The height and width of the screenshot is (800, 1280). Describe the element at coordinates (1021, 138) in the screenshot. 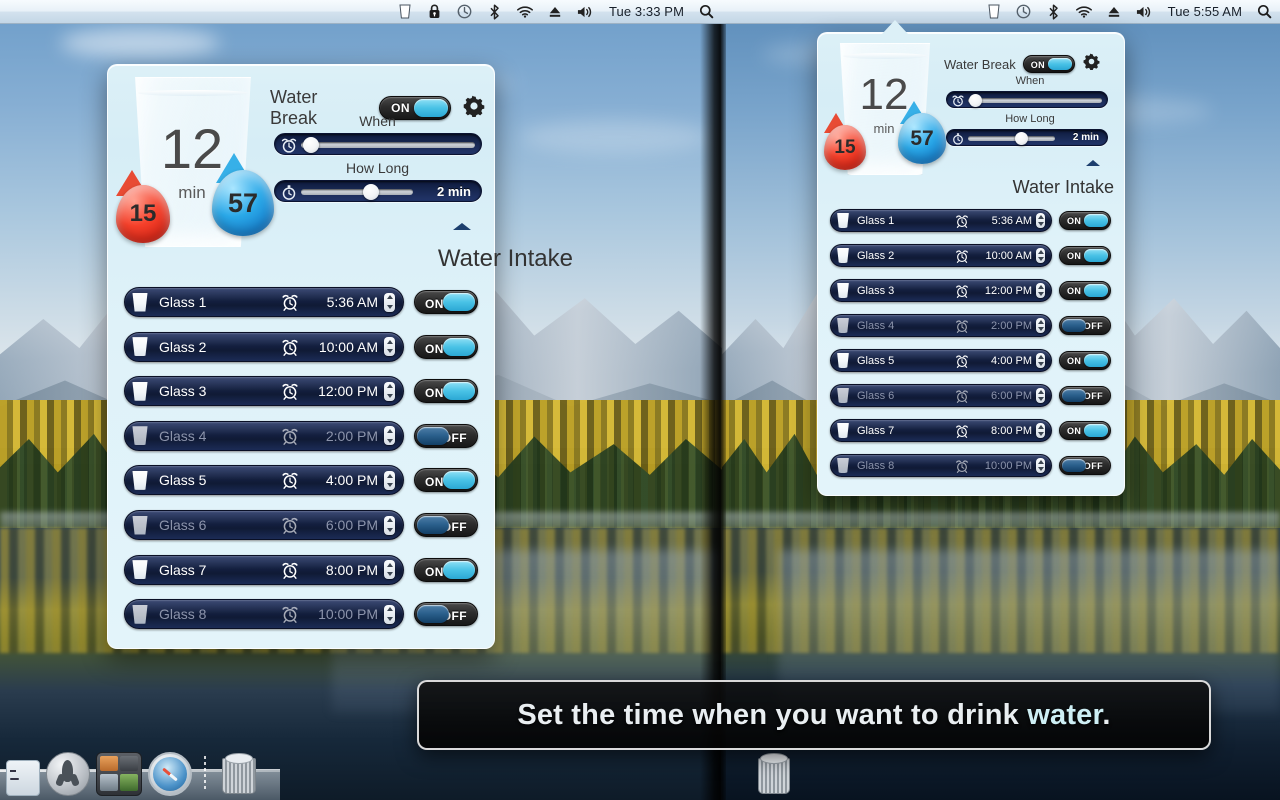

I see `how-long-slider-knob` at that location.